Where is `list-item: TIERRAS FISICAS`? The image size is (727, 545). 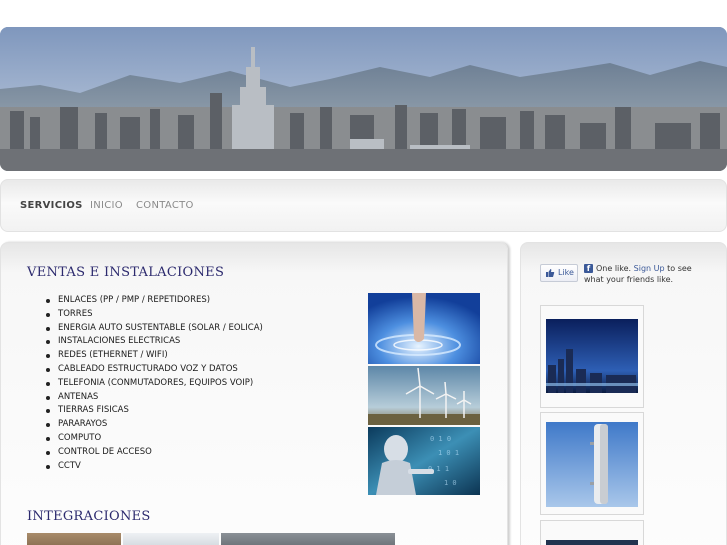
list-item: TIERRAS FISICAS is located at coordinates (146, 411).